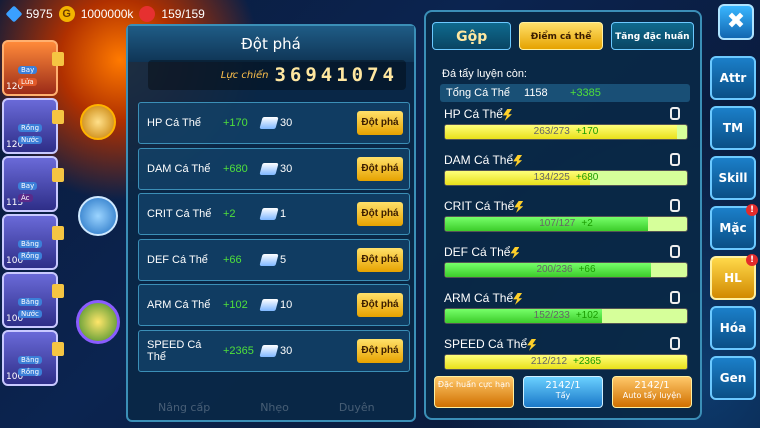 Image resolution: width=760 pixels, height=428 pixels. I want to click on stat-bar: 107/127 +2, so click(566, 224).